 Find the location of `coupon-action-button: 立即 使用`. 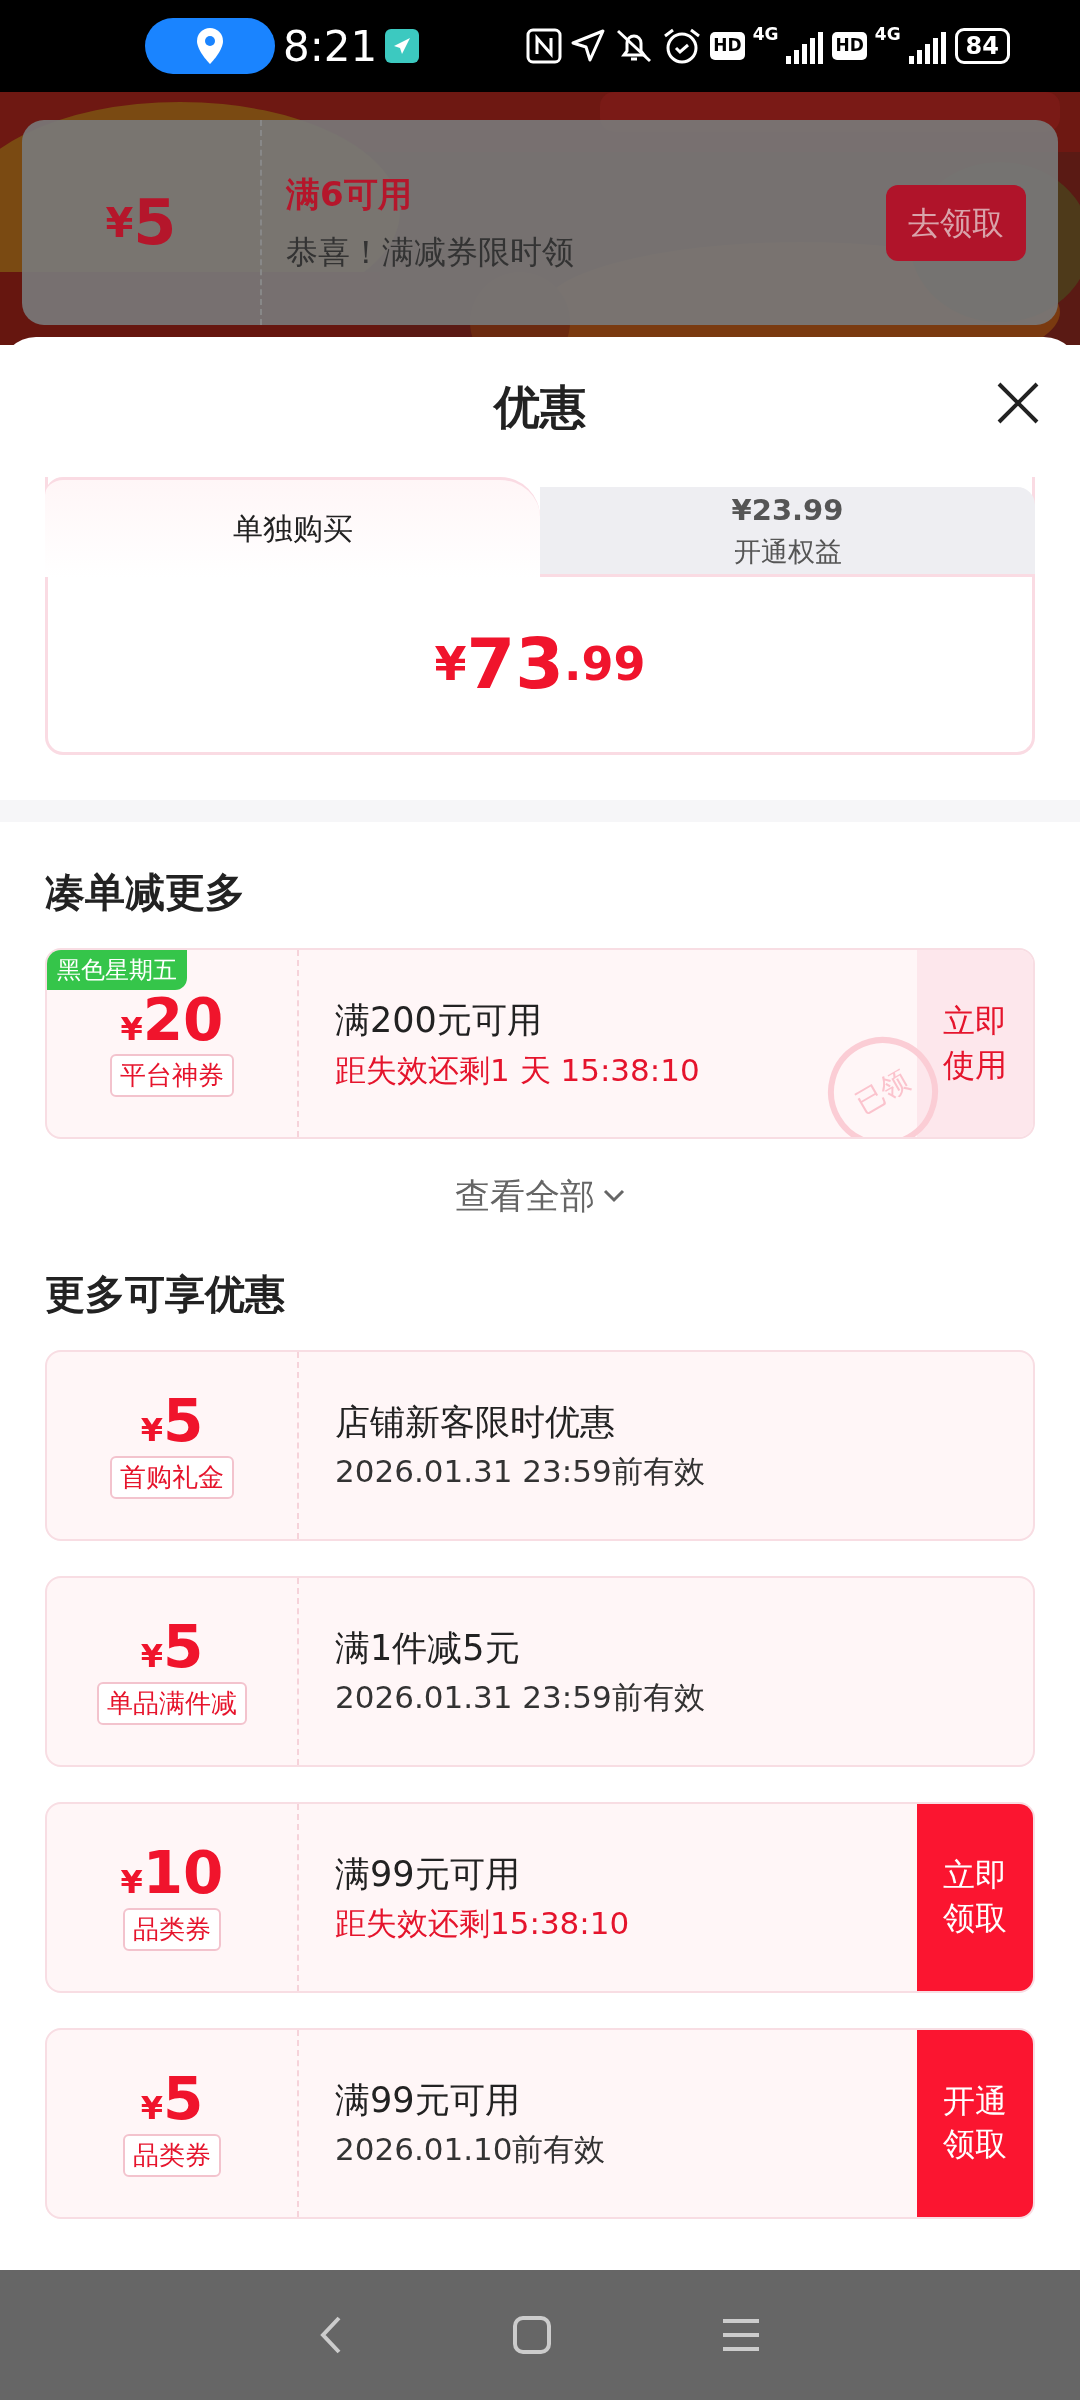

coupon-action-button: 立即 使用 is located at coordinates (975, 1043).